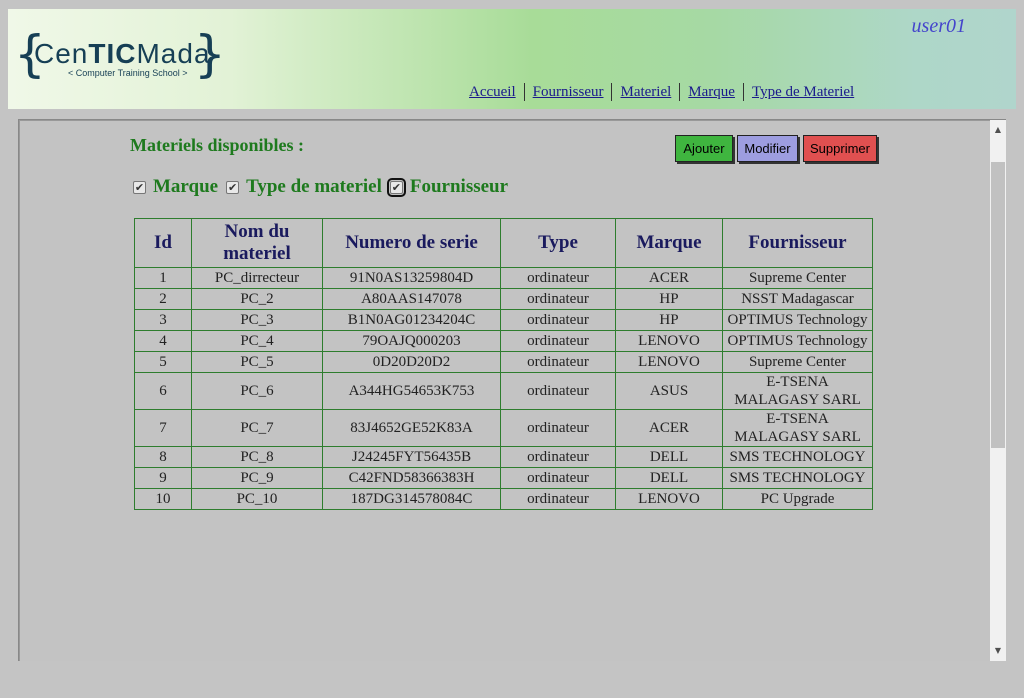 The height and width of the screenshot is (698, 1024). What do you see at coordinates (669, 391) in the screenshot?
I see `cell-marque: ASUS` at bounding box center [669, 391].